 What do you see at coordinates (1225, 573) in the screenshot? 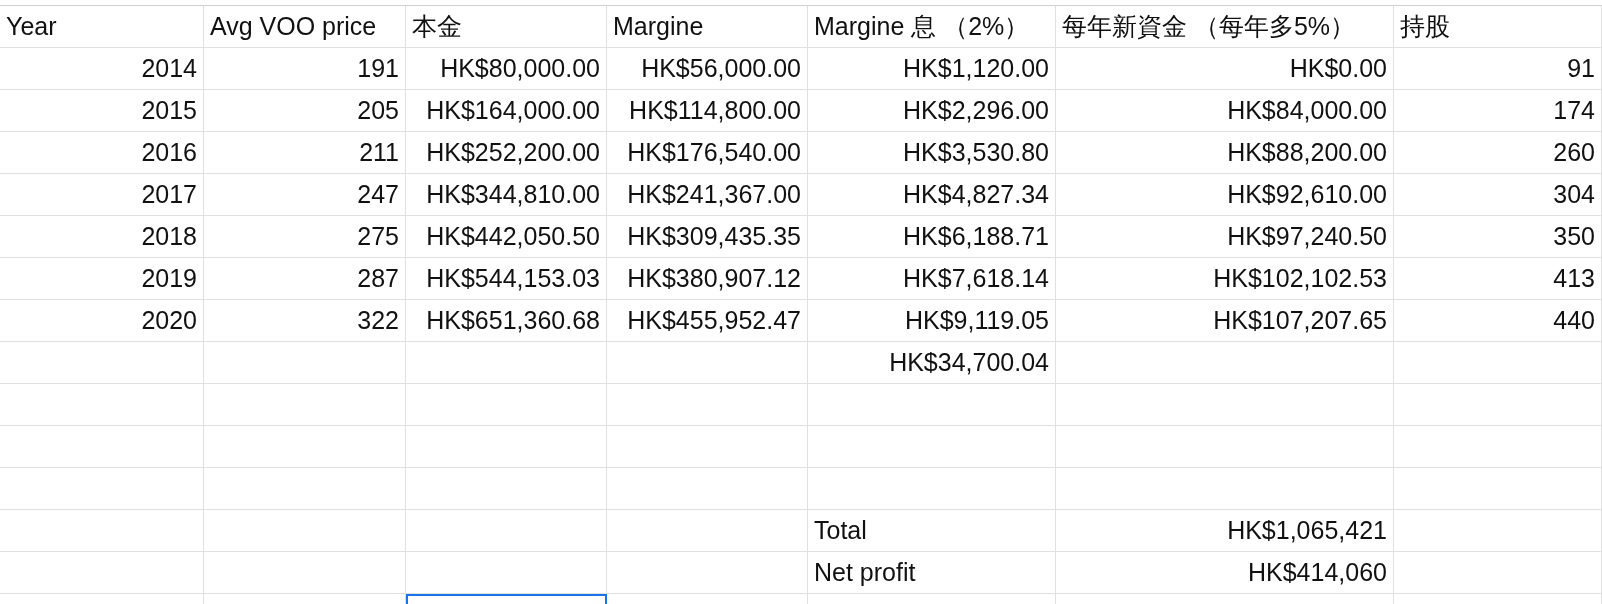
I see `table-cell: HK$414,060` at bounding box center [1225, 573].